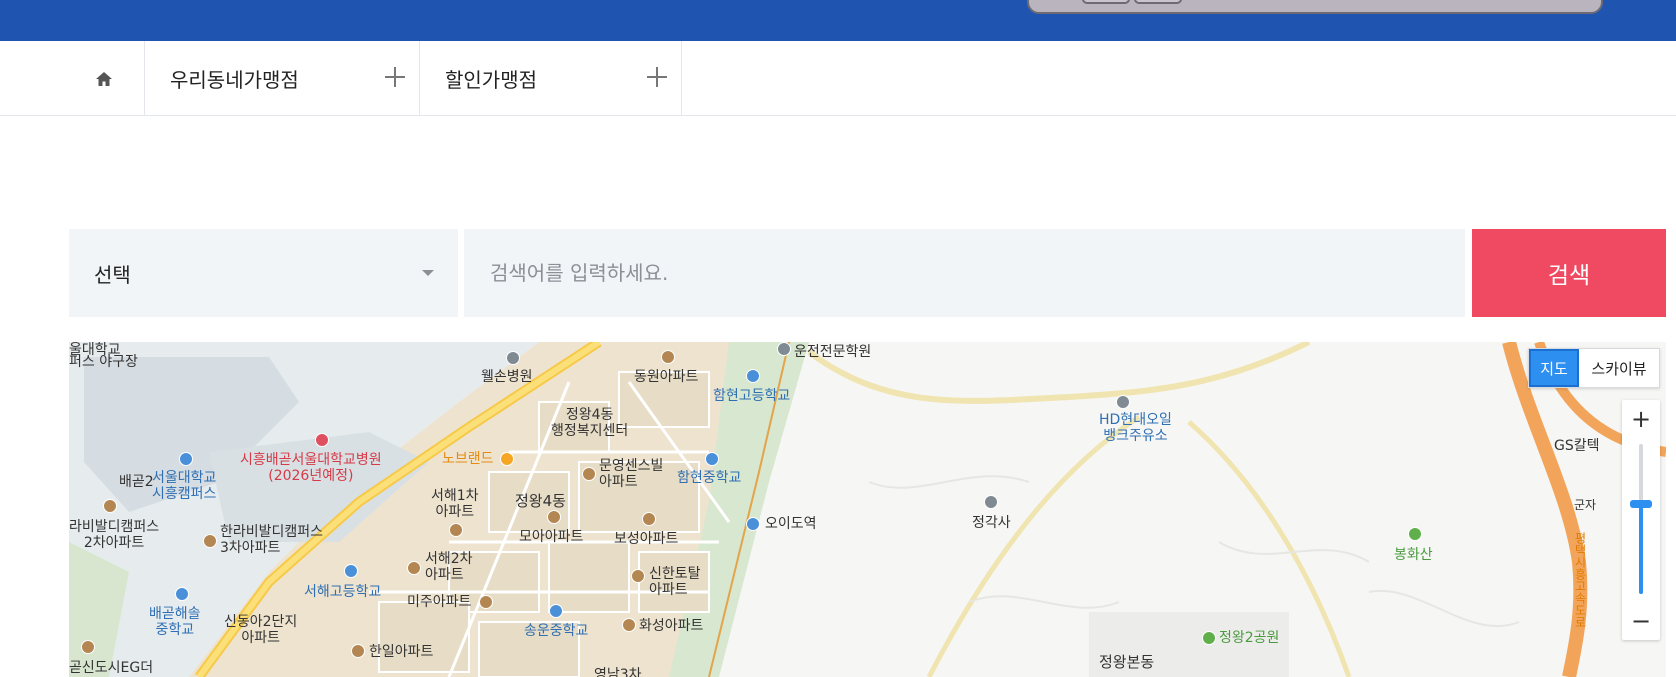 The width and height of the screenshot is (1676, 677). What do you see at coordinates (646, 539) in the screenshot?
I see `map-label-boseong: 보성아파트` at bounding box center [646, 539].